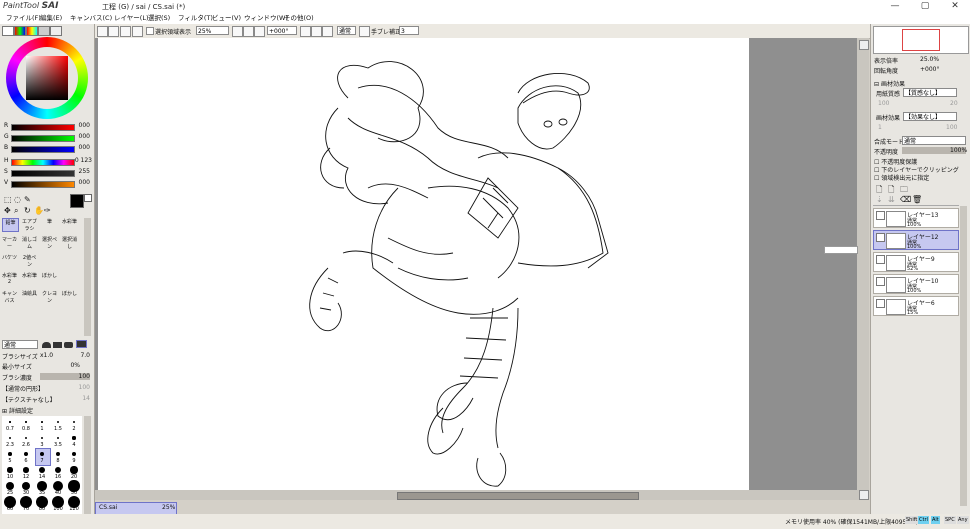 The width and height of the screenshot is (970, 529). What do you see at coordinates (248, 31) in the screenshot?
I see `zoom-in-button` at bounding box center [248, 31].